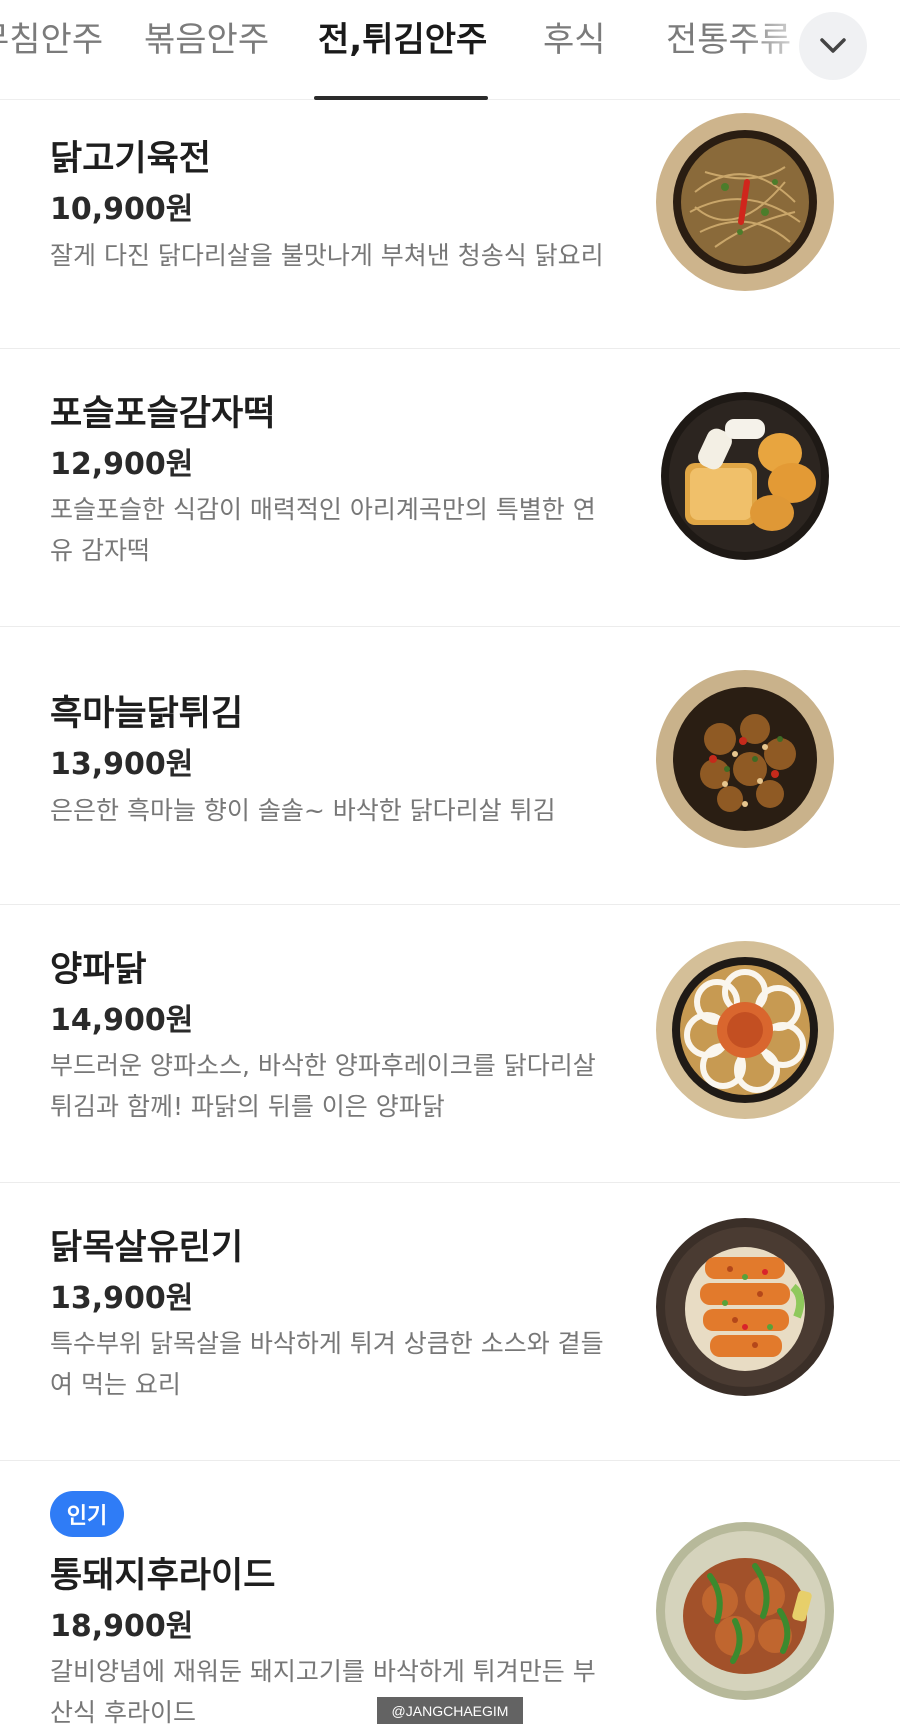 The width and height of the screenshot is (900, 1724). Describe the element at coordinates (163, 1576) in the screenshot. I see `menu-item-name: 통돼지후라이드` at that location.